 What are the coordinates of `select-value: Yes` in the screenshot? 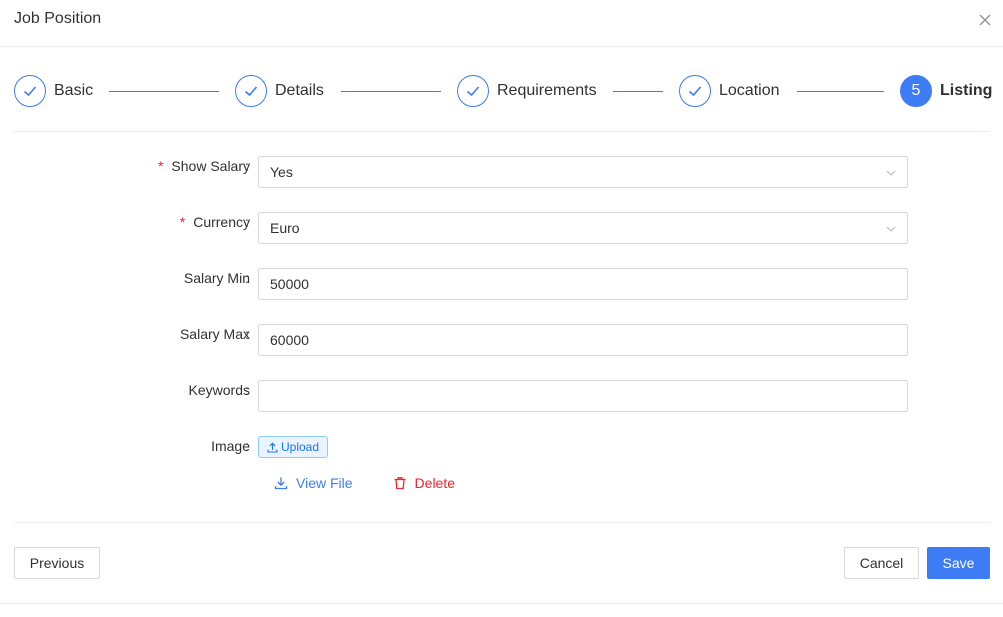 It's located at (281, 172).